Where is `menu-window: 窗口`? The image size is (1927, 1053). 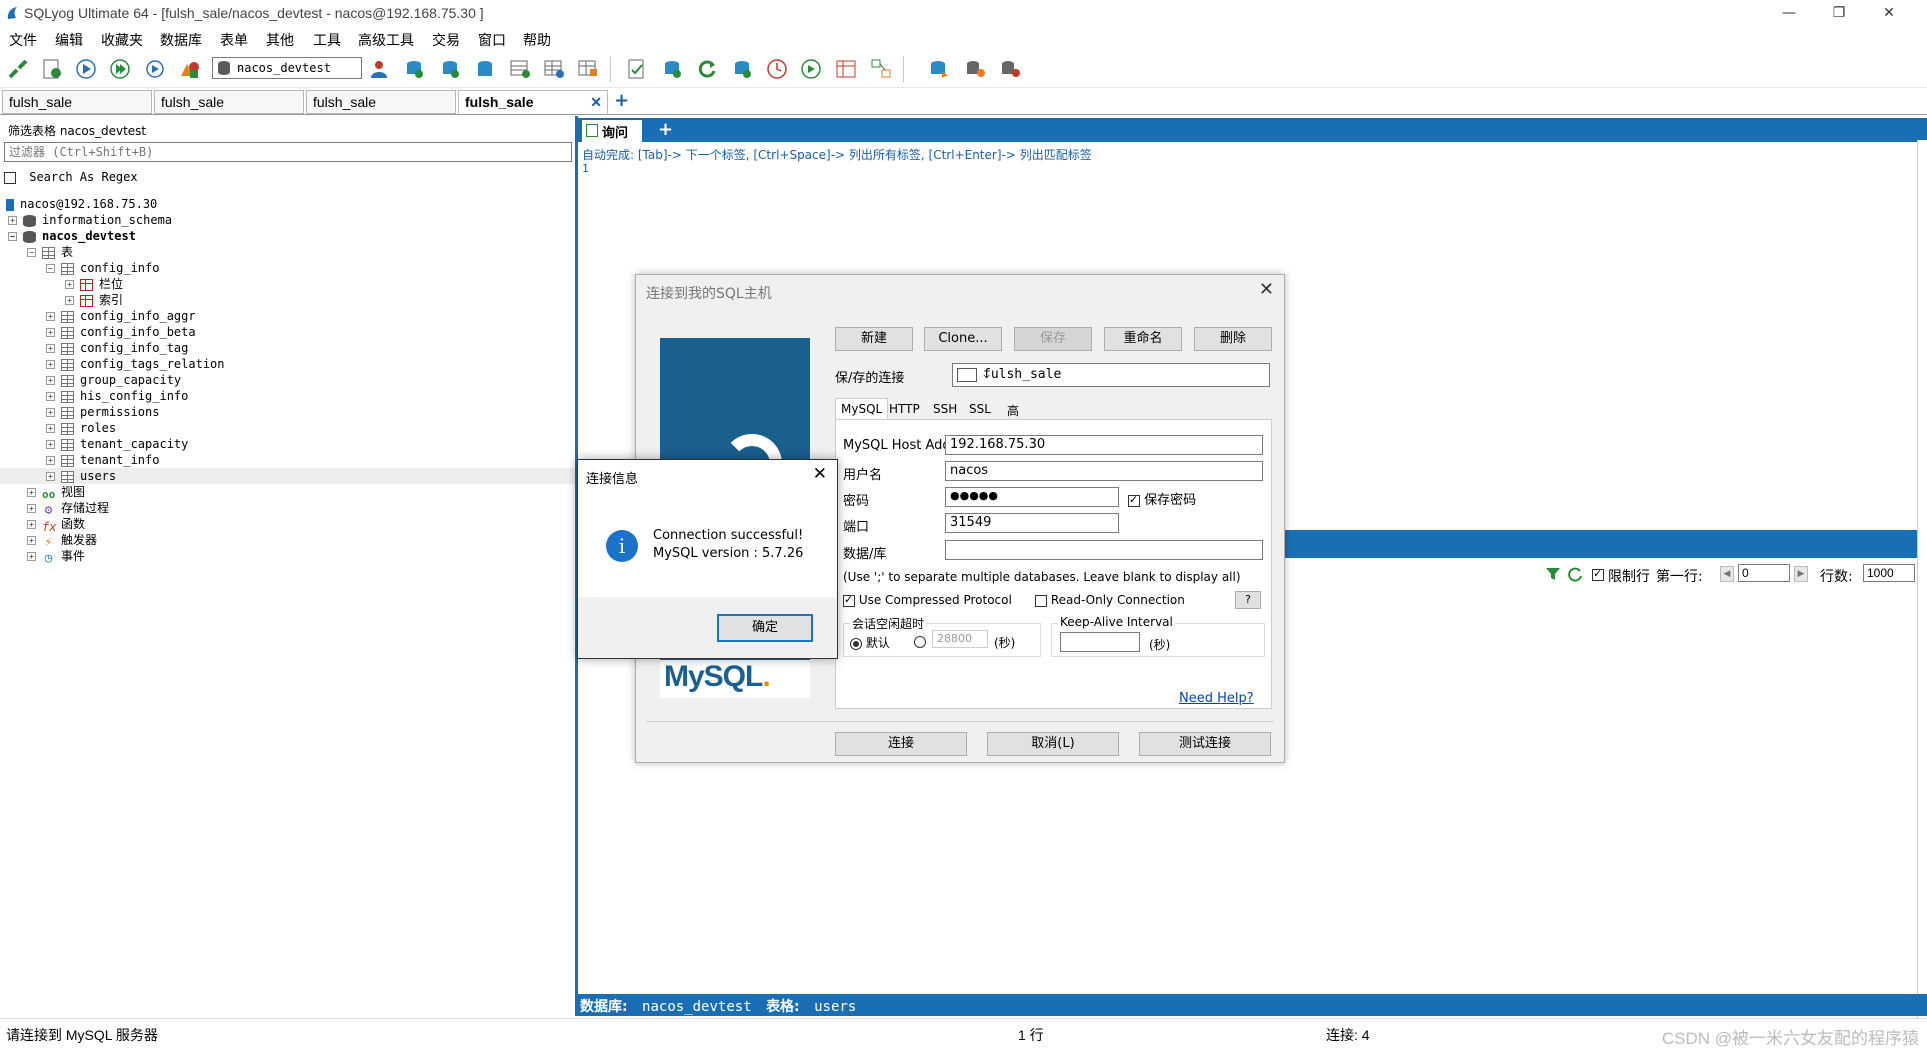 menu-window: 窗口 is located at coordinates (492, 40).